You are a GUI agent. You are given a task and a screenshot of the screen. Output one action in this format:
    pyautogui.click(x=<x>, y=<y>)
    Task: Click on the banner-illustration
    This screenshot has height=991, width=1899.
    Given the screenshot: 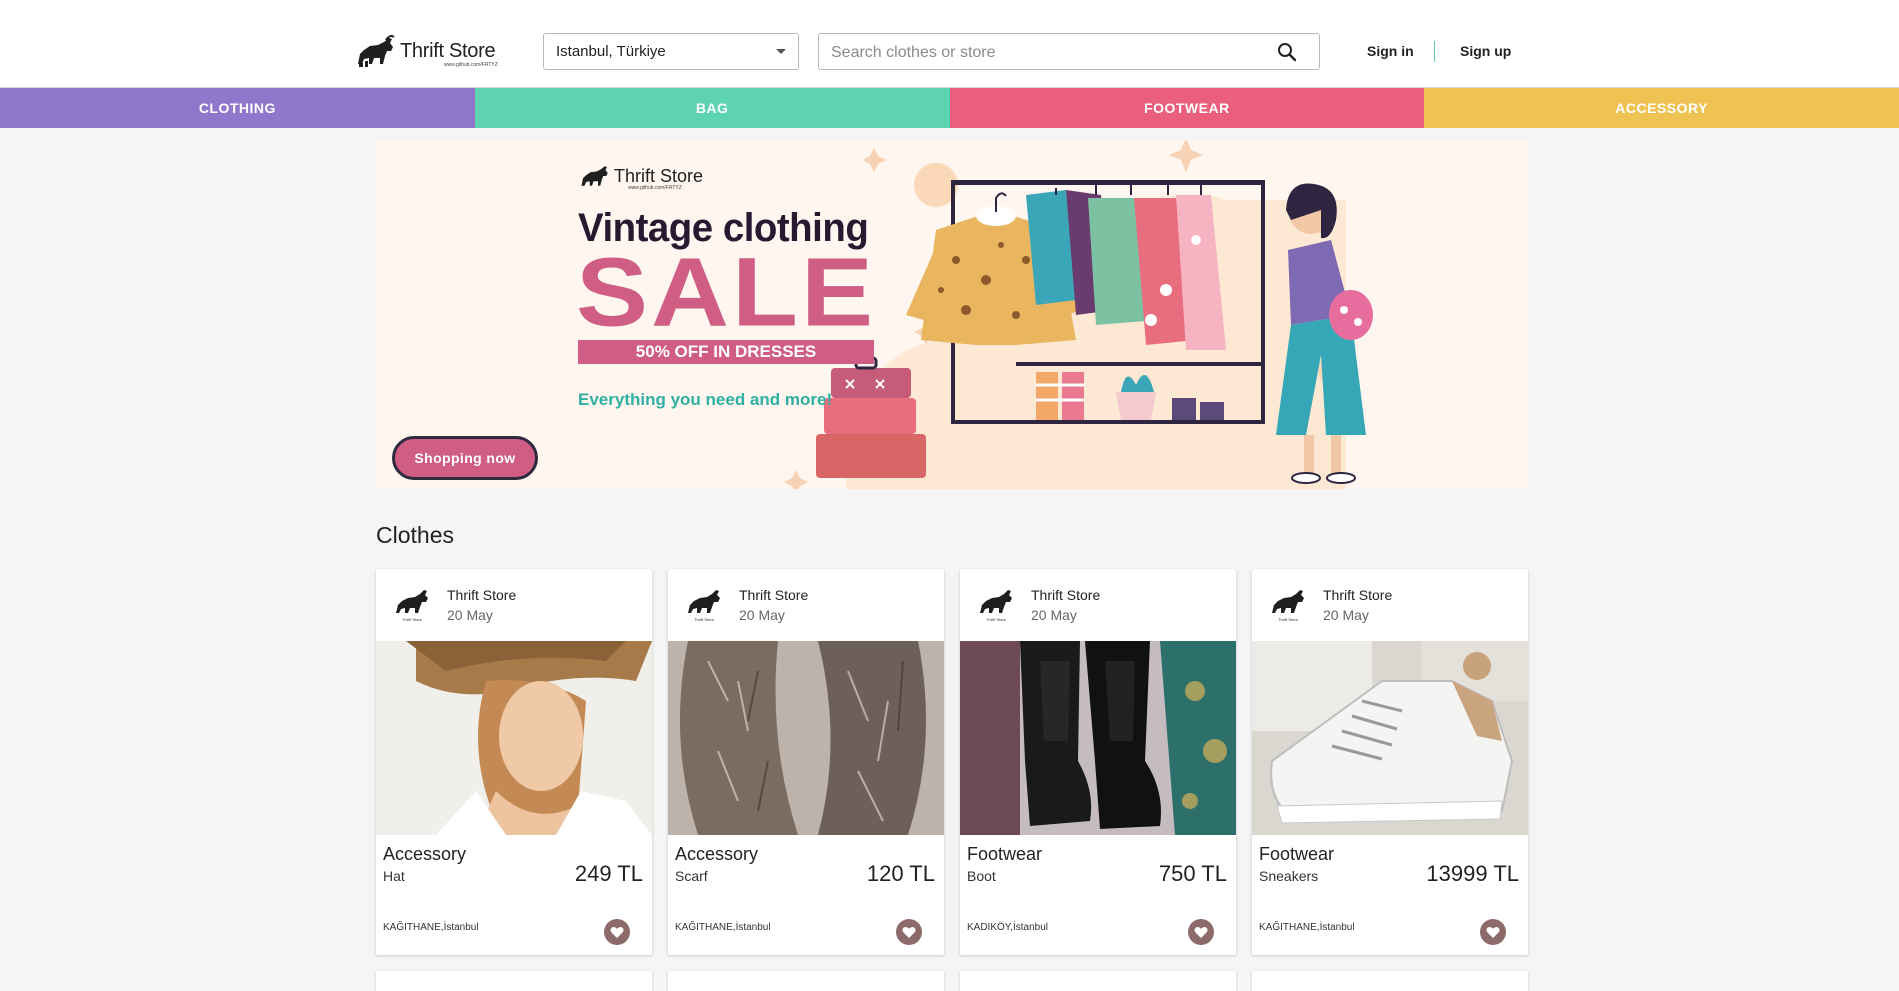 What is the action you would take?
    pyautogui.click(x=1078, y=314)
    